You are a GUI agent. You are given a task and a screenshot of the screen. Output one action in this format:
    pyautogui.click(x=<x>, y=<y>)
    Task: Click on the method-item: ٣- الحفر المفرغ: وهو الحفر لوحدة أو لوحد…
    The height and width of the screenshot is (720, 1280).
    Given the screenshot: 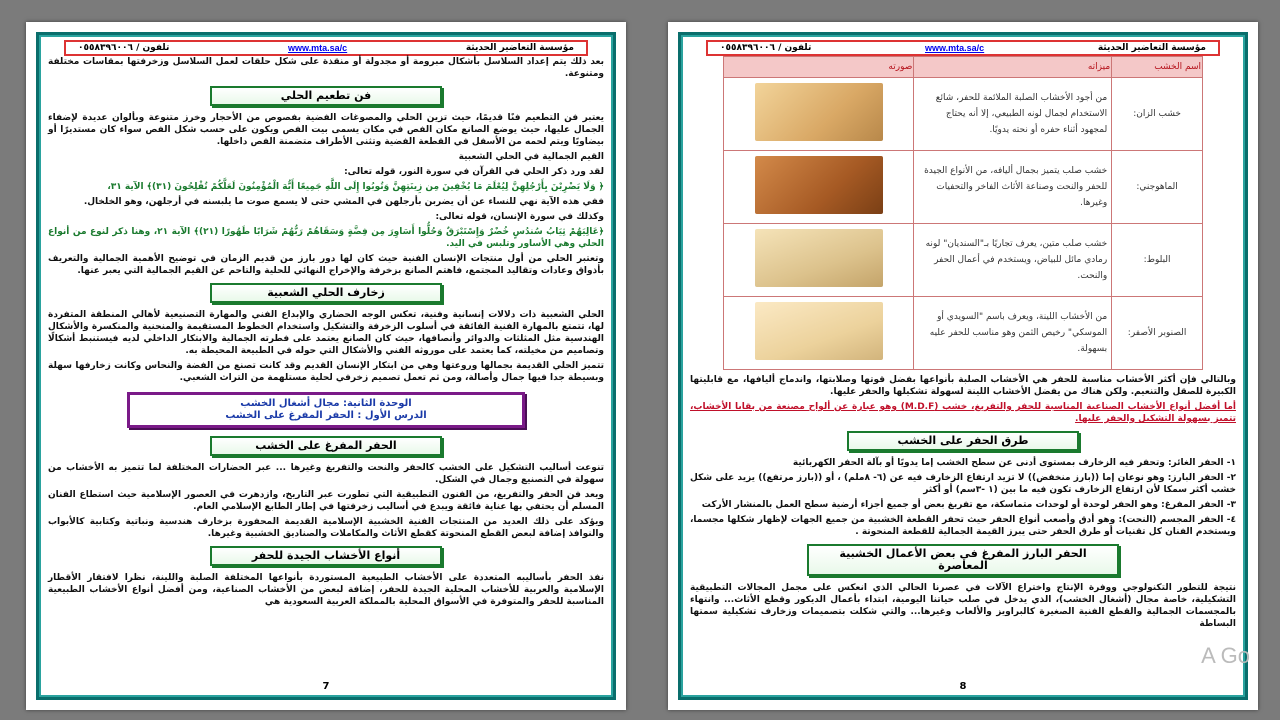 What is the action you would take?
    pyautogui.click(x=968, y=505)
    